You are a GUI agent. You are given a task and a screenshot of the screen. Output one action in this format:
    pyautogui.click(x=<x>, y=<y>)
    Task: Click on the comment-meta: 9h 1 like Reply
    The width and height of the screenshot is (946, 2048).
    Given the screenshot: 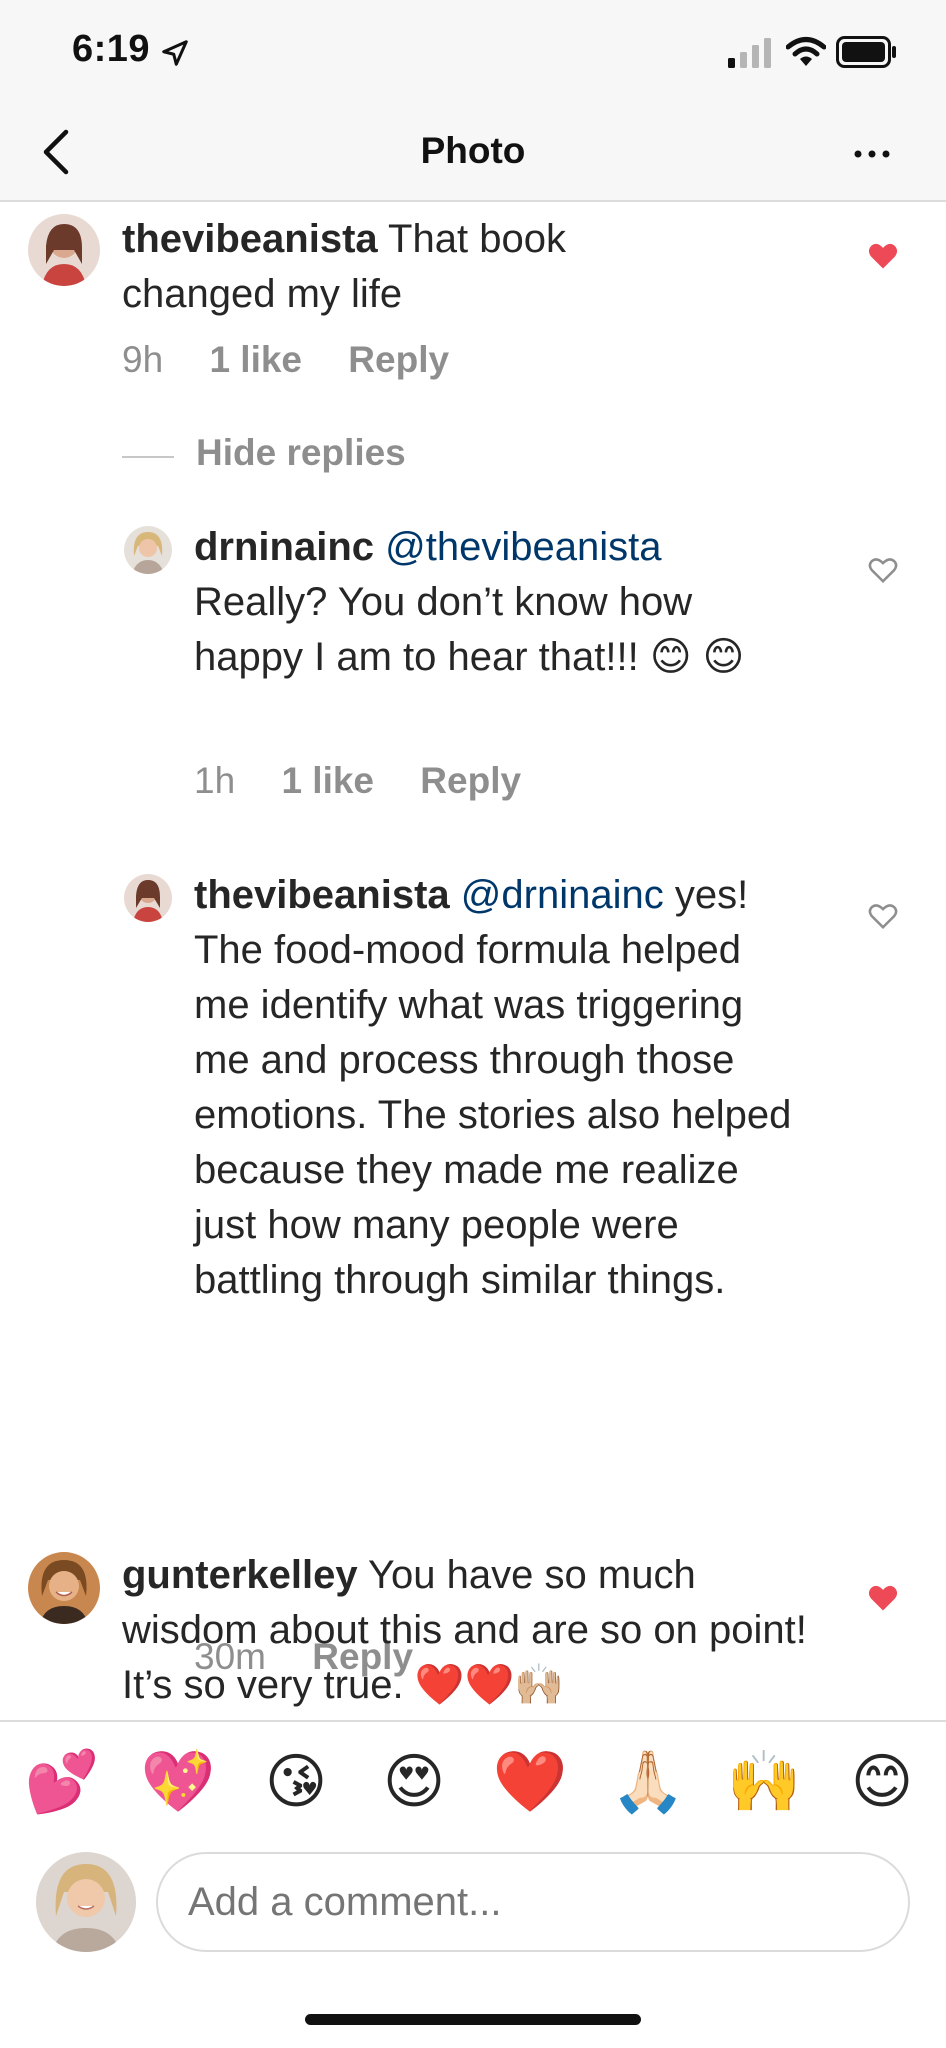 What is the action you would take?
    pyautogui.click(x=303, y=360)
    